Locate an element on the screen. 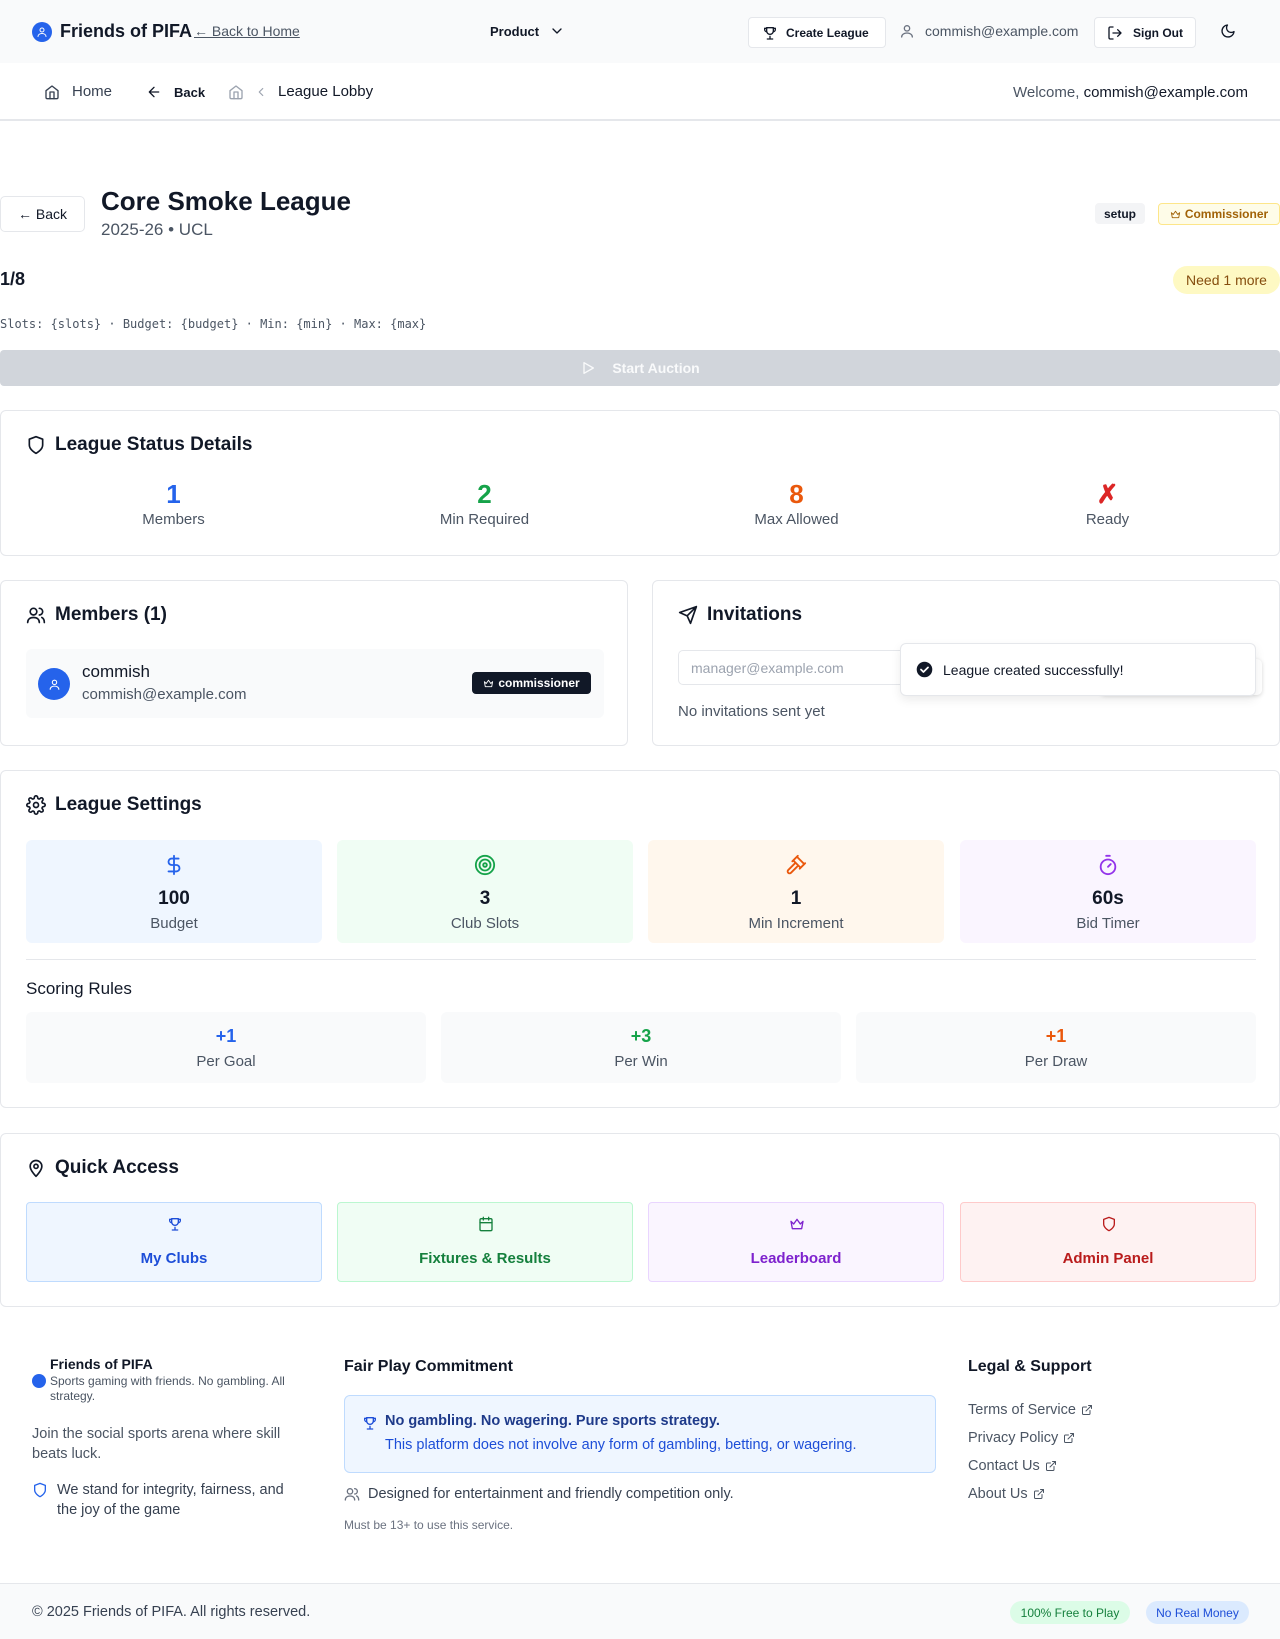  stat-min-required: 2 Min Required is located at coordinates (484, 503).